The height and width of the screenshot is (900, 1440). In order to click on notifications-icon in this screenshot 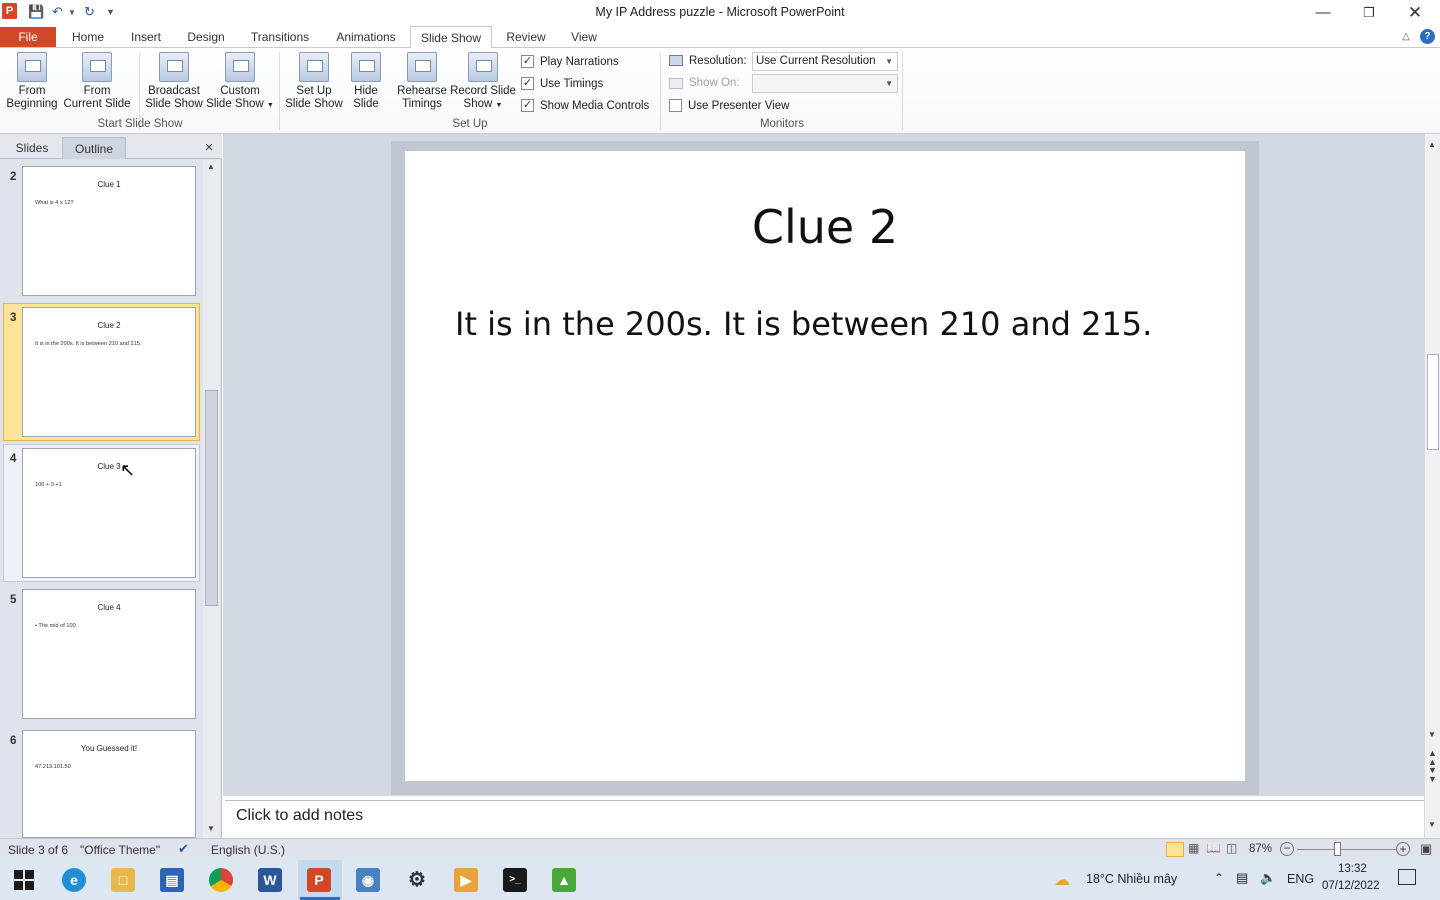, I will do `click(1407, 877)`.